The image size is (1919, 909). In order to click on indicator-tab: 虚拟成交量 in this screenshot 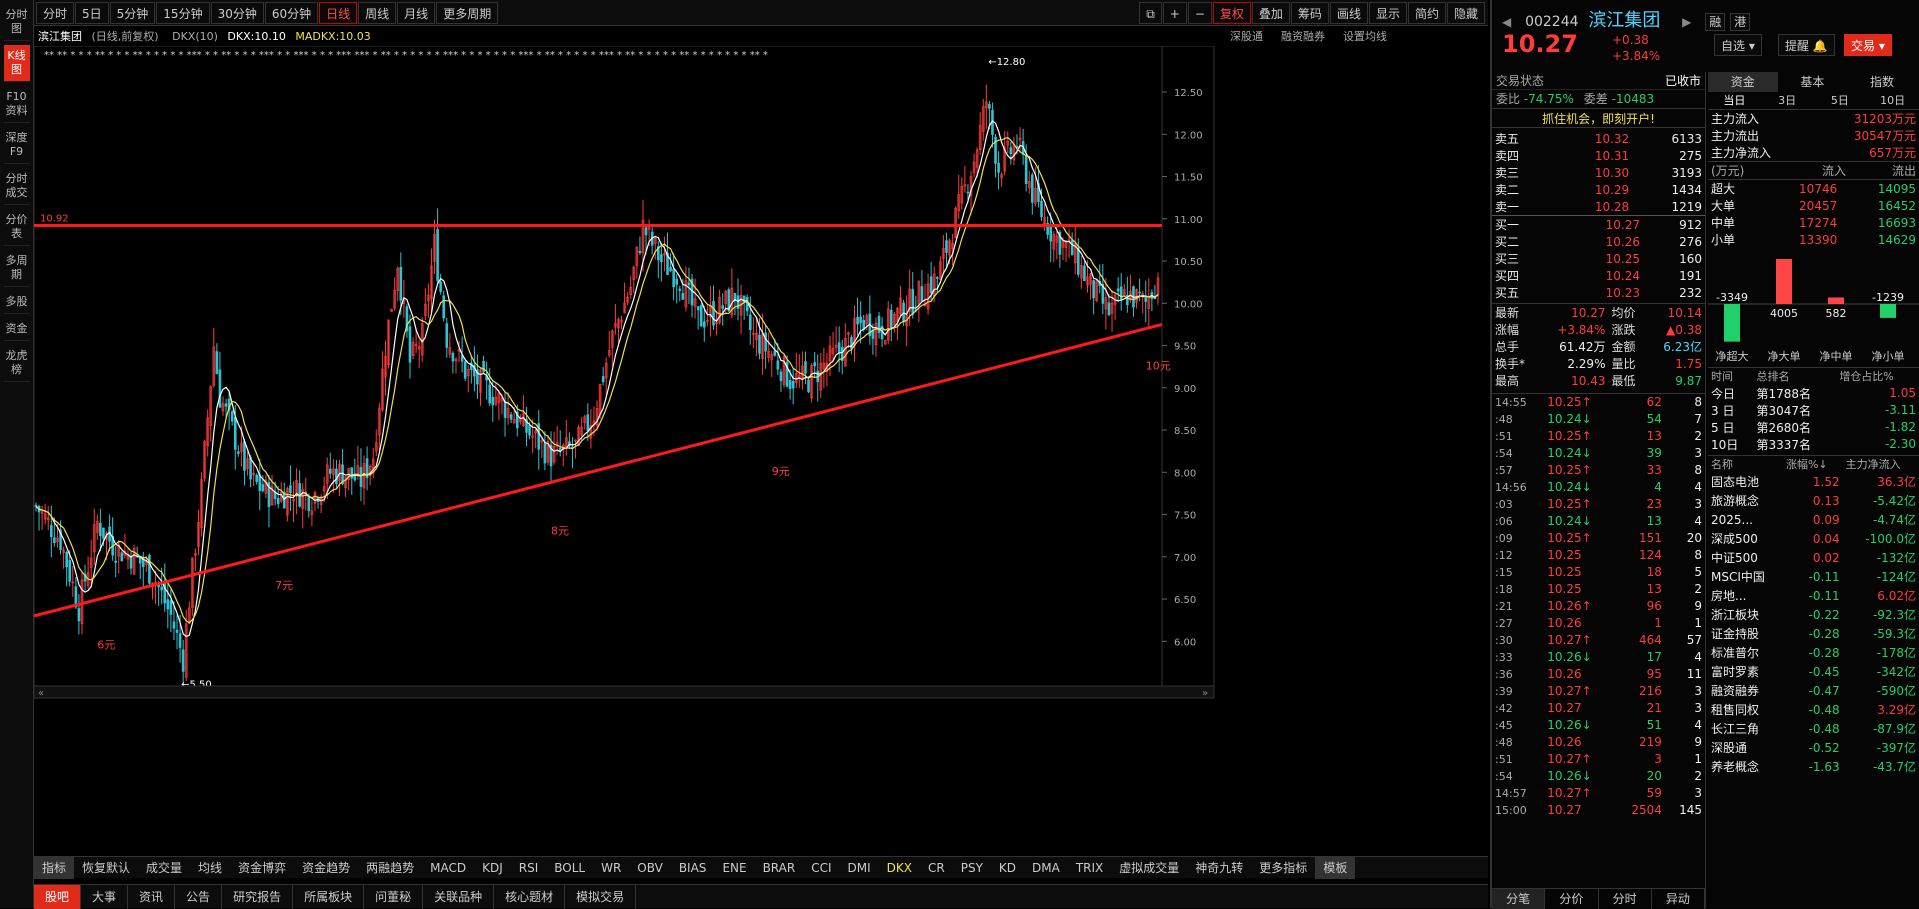, I will do `click(1149, 868)`.